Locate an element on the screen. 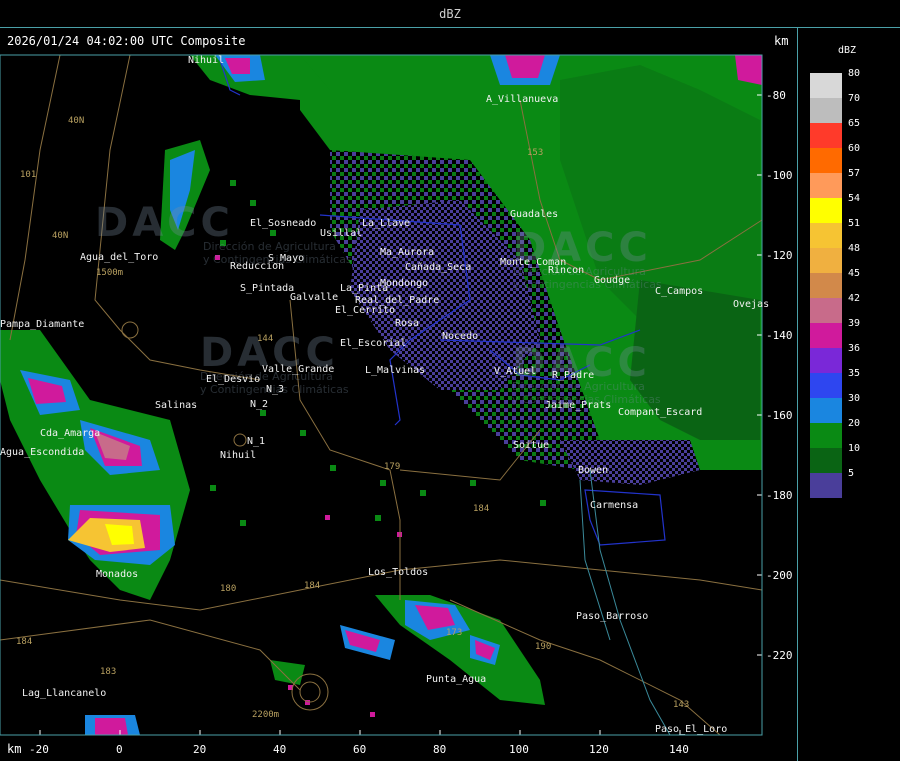  place-label: N_1 is located at coordinates (256, 441).